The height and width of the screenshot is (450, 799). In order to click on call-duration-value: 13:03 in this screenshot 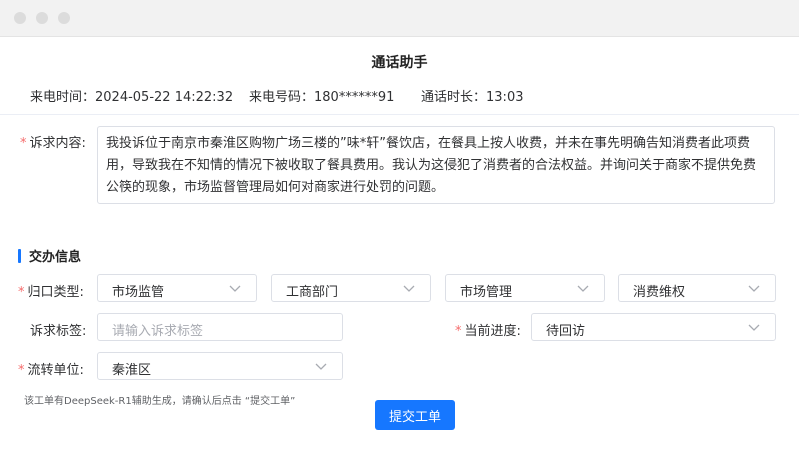, I will do `click(505, 97)`.